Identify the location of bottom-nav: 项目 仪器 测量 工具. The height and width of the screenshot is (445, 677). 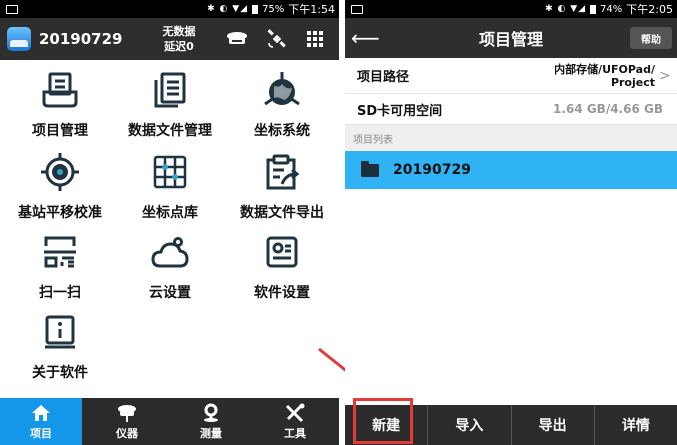
(169, 421).